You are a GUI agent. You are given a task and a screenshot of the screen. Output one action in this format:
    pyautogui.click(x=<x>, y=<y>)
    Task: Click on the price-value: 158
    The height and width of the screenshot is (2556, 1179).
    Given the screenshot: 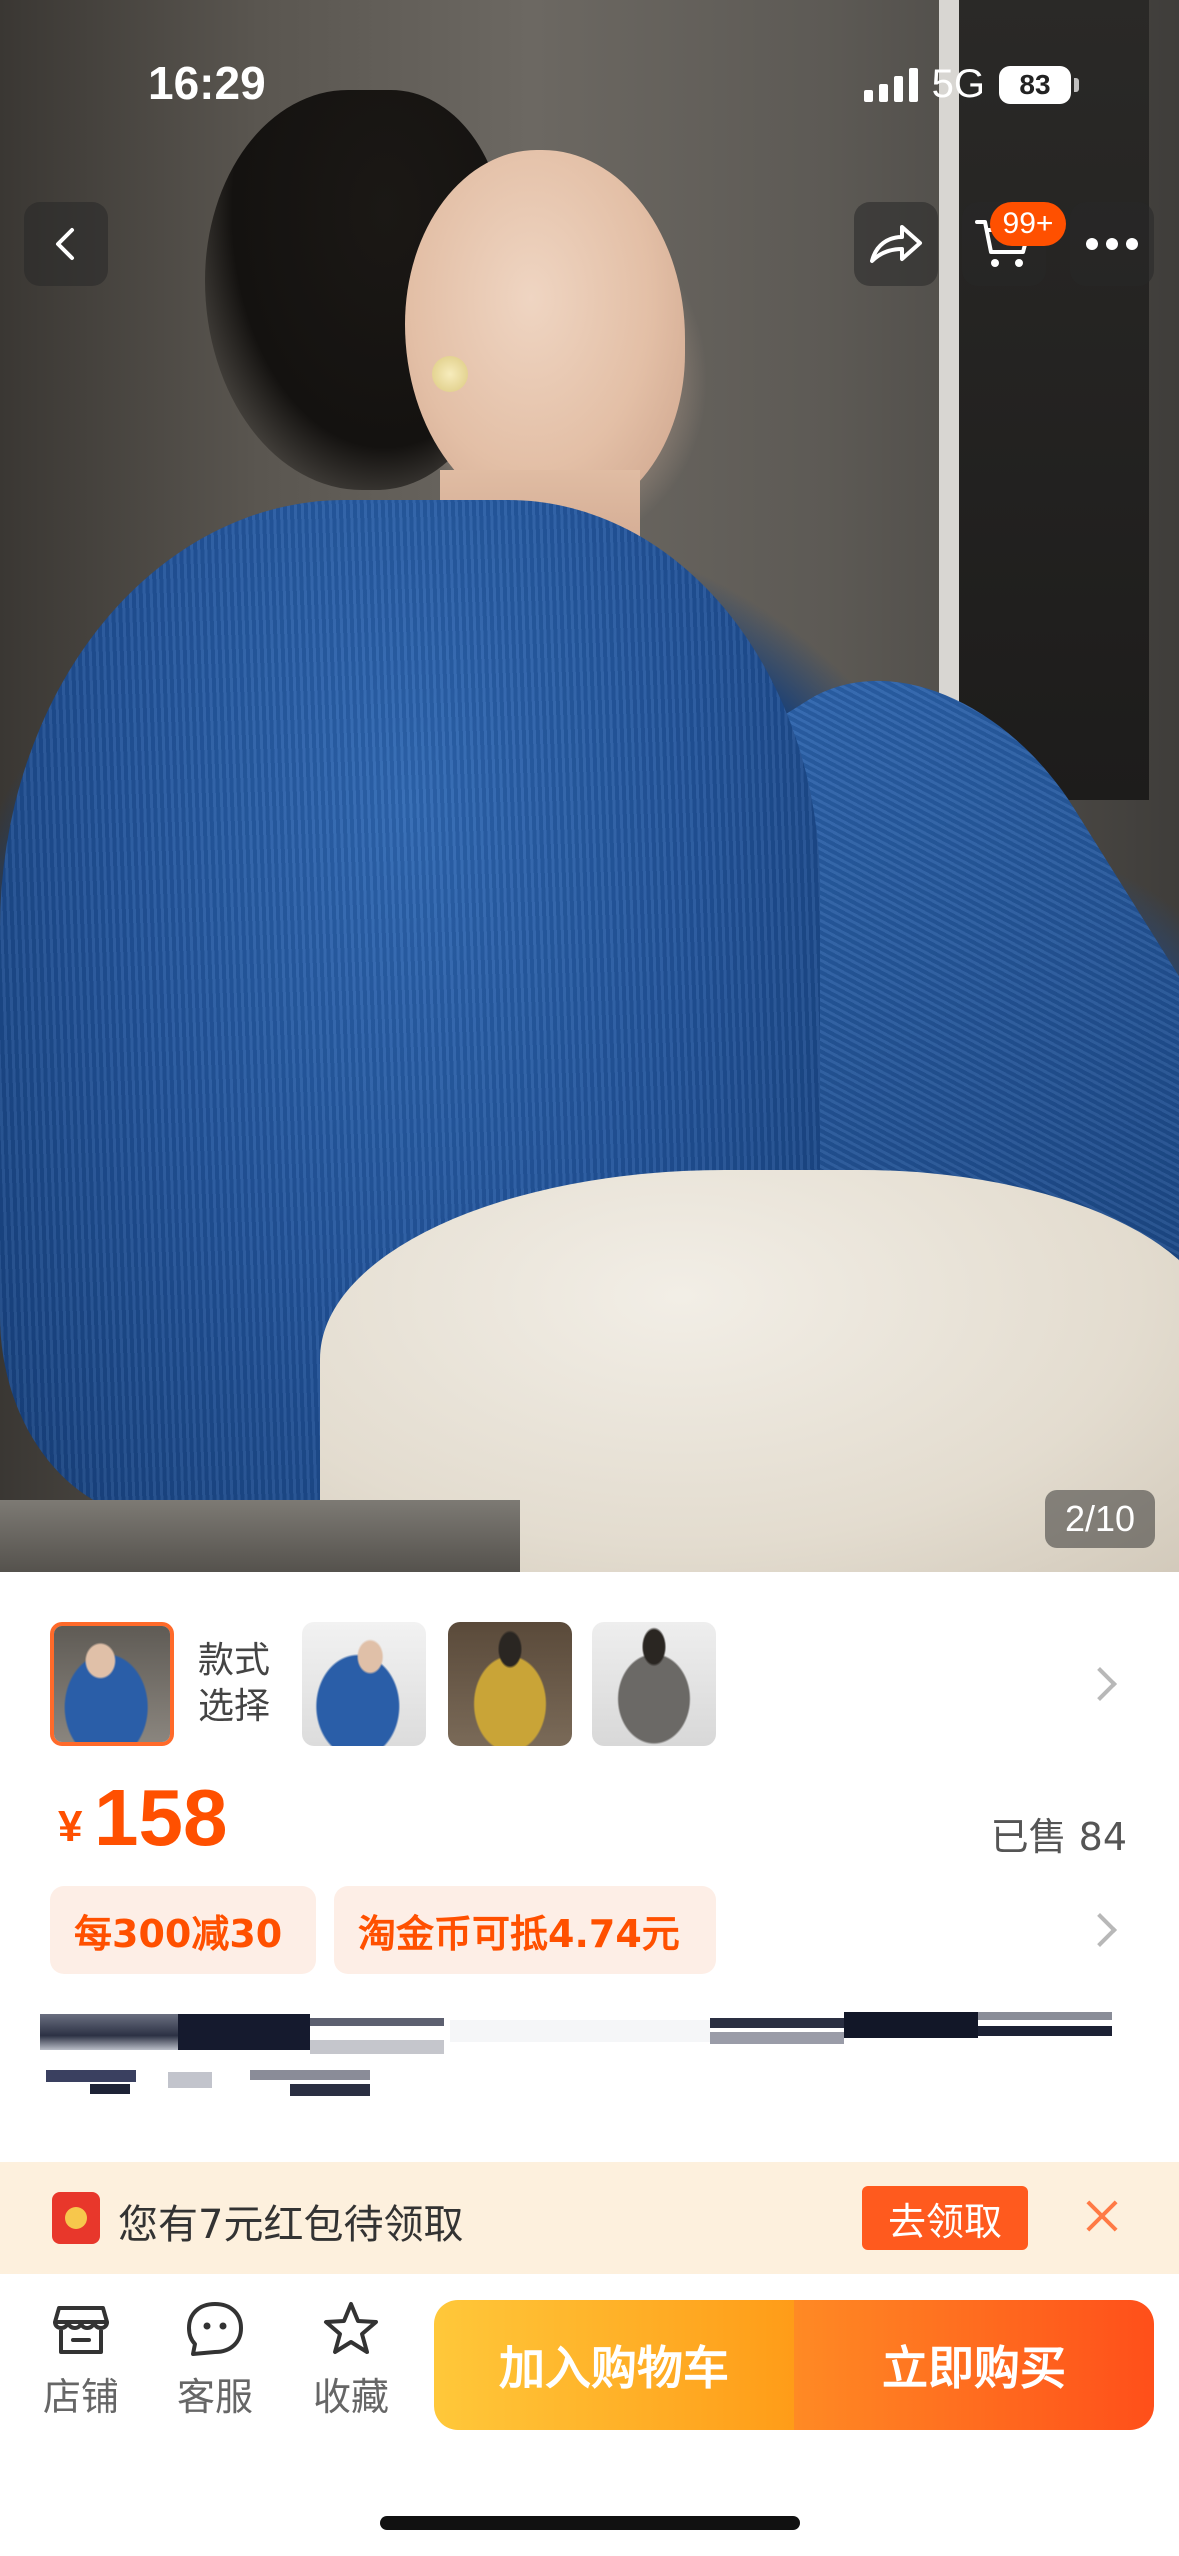 What is the action you would take?
    pyautogui.click(x=161, y=1817)
    